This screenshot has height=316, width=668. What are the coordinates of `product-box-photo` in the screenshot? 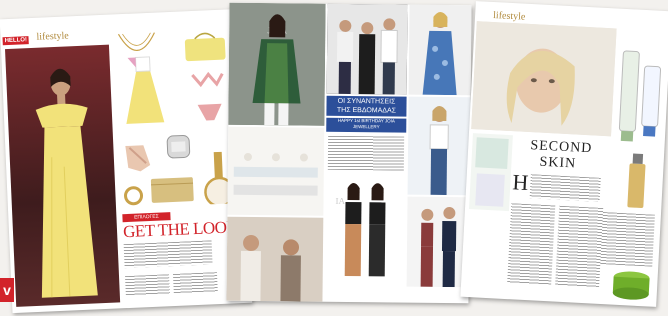 It's located at (490, 172).